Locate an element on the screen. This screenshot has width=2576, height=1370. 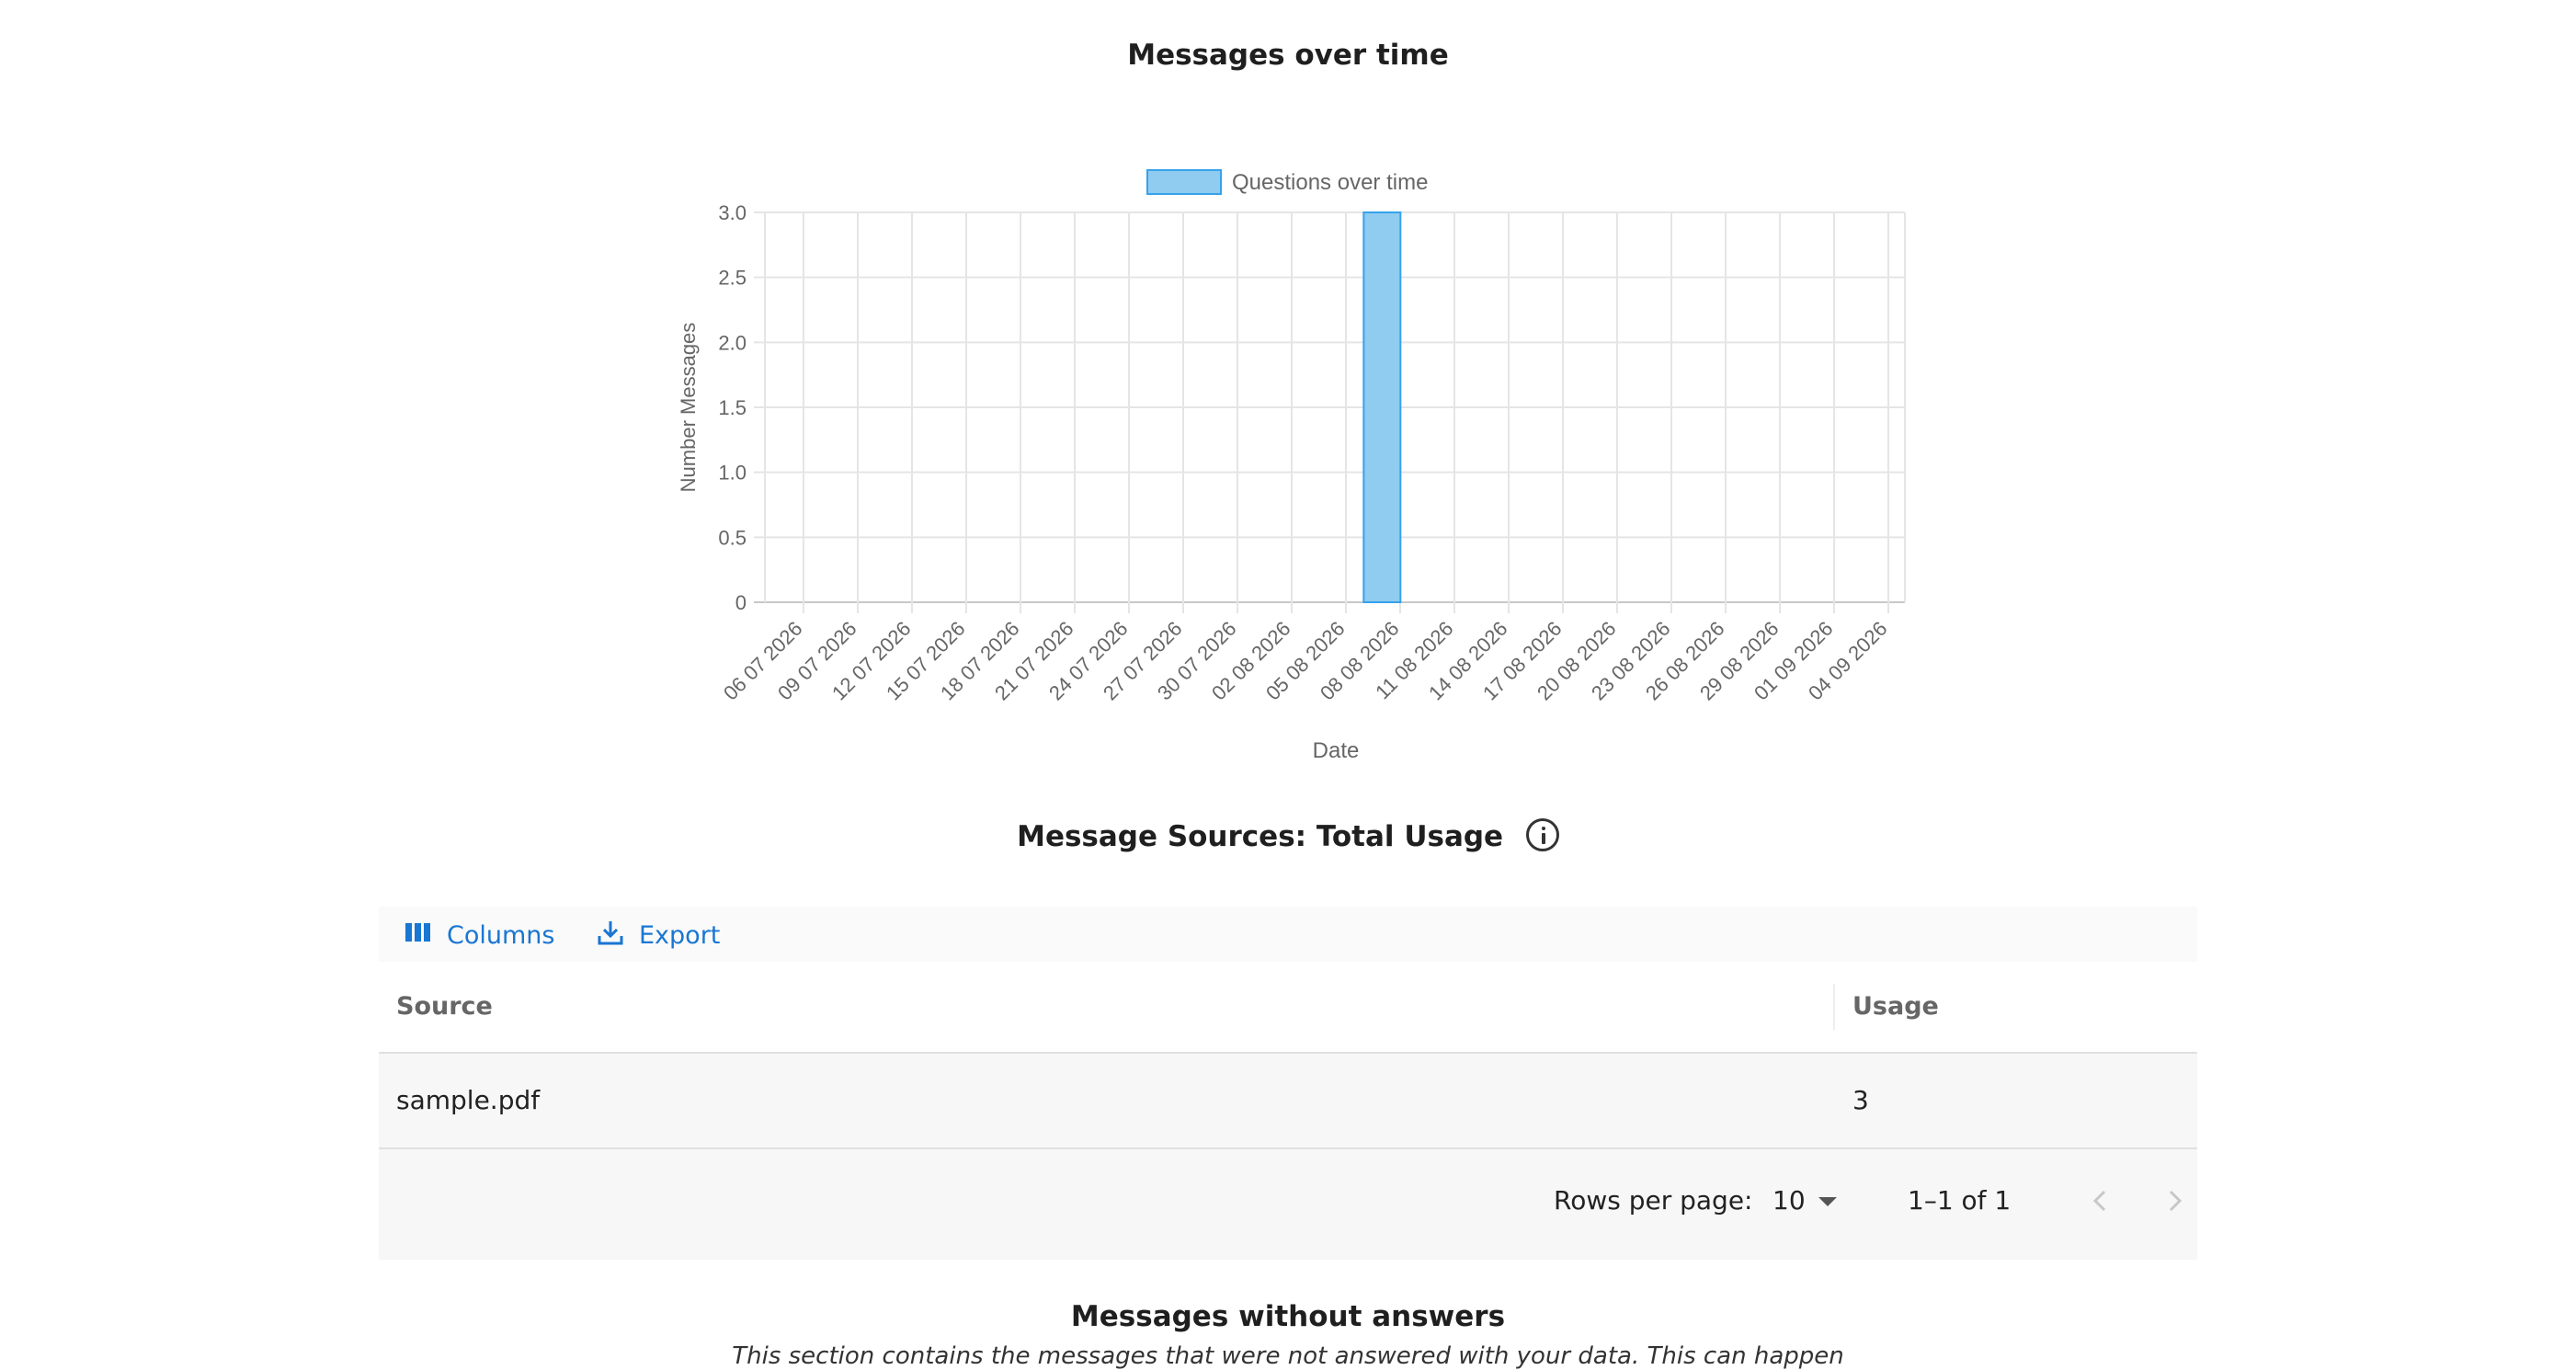
previous-page-button is located at coordinates (2100, 1200).